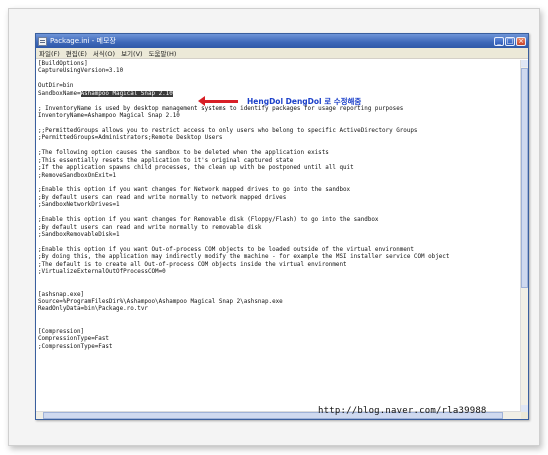  What do you see at coordinates (77, 175) in the screenshot?
I see `text-line: ;RemoveSandboxOnExit=1` at bounding box center [77, 175].